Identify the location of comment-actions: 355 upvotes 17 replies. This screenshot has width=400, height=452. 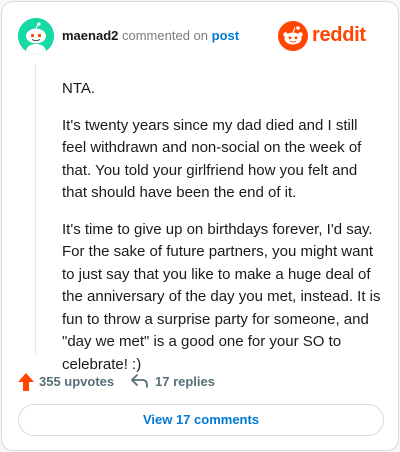
(198, 382).